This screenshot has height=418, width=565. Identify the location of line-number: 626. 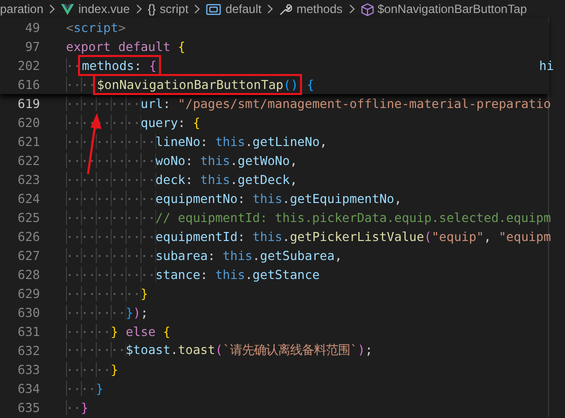
(28, 236).